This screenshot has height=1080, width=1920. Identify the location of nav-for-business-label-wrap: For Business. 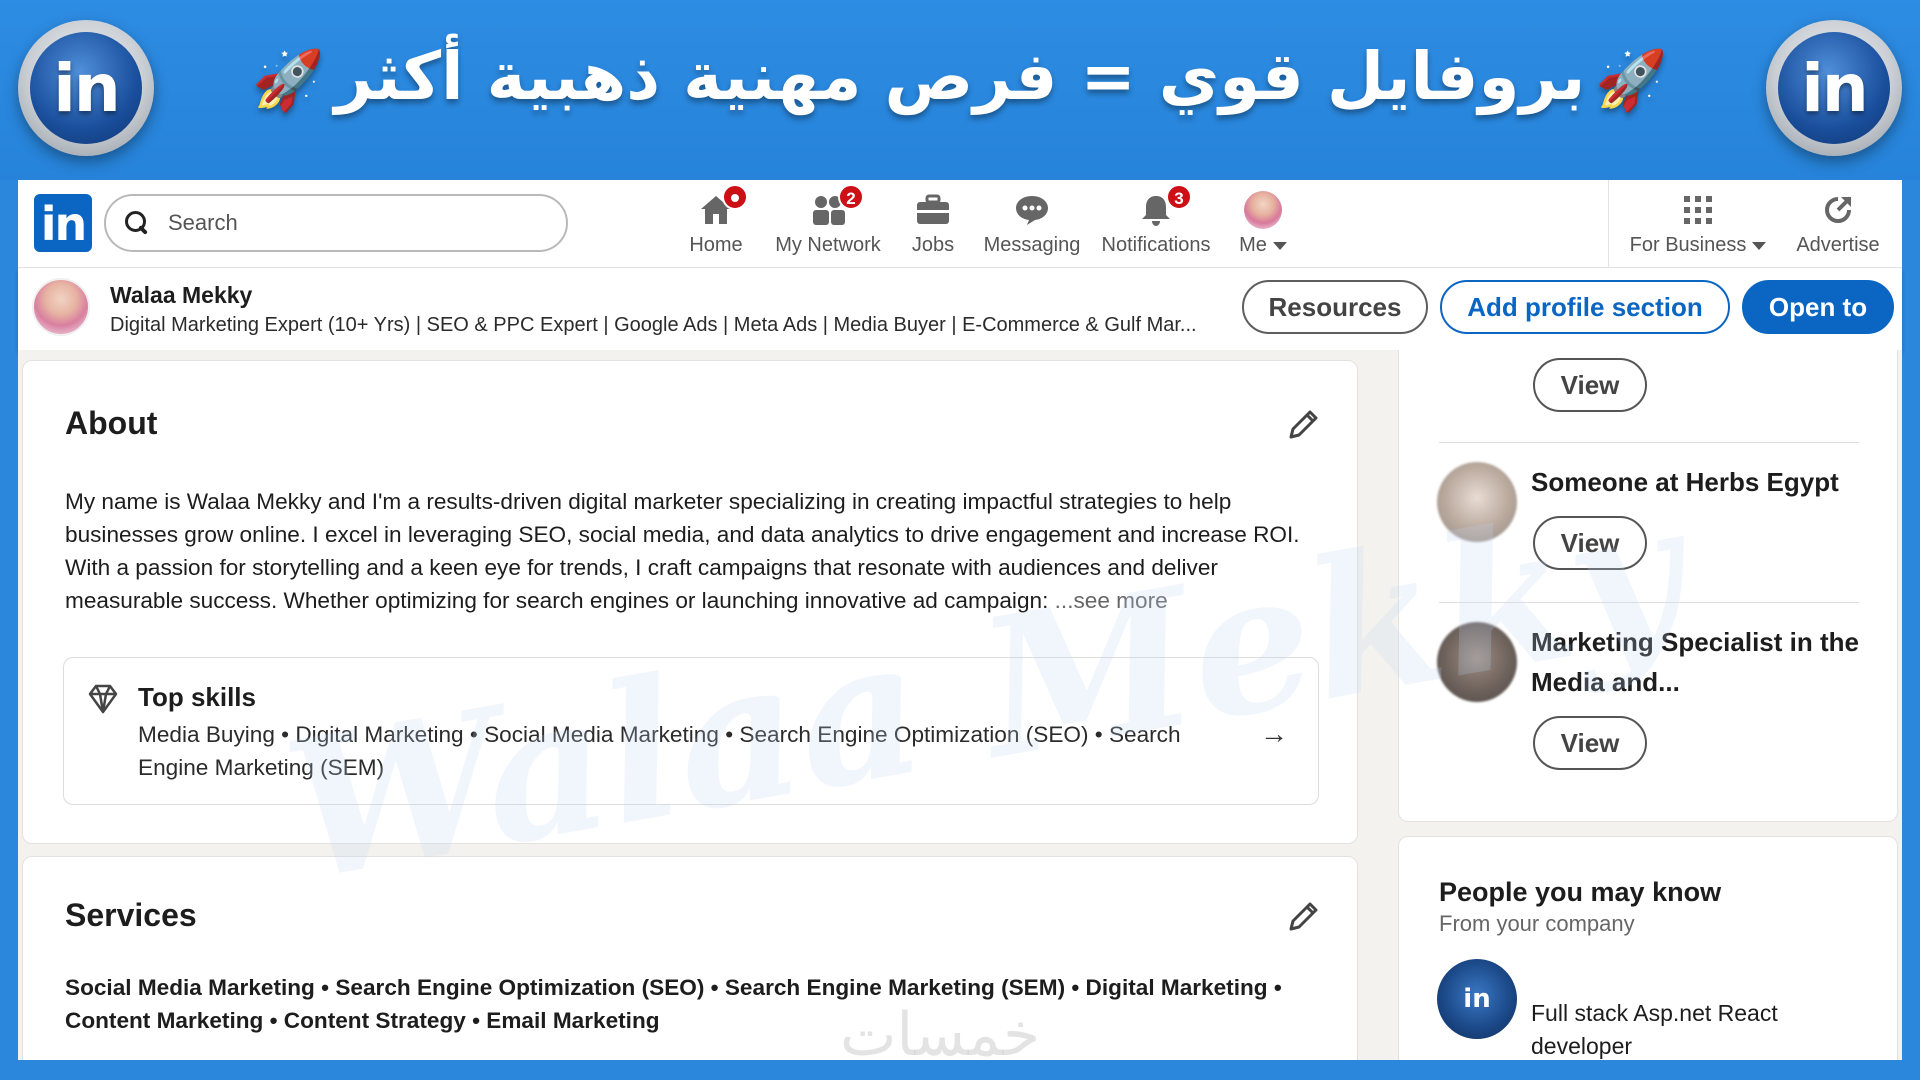
(1698, 245).